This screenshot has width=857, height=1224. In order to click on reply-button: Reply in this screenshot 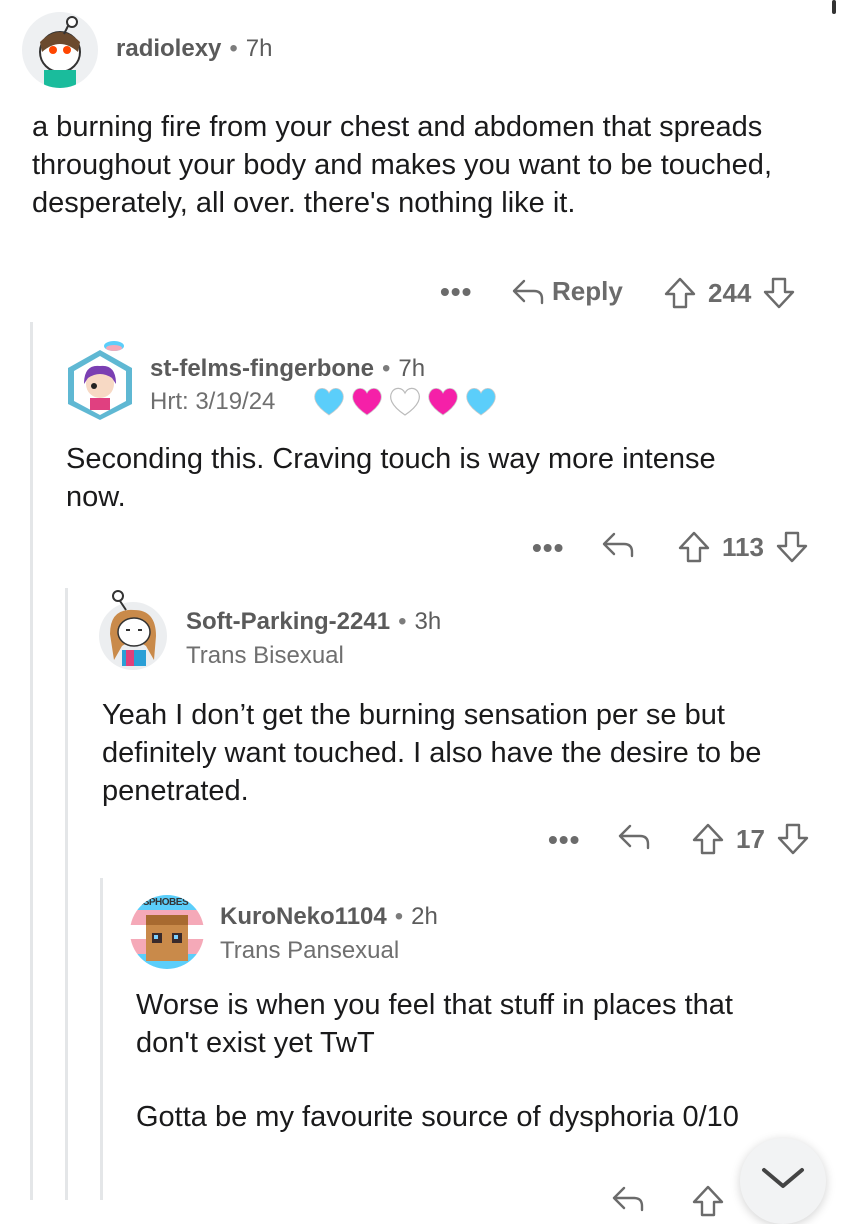, I will do `click(566, 291)`.